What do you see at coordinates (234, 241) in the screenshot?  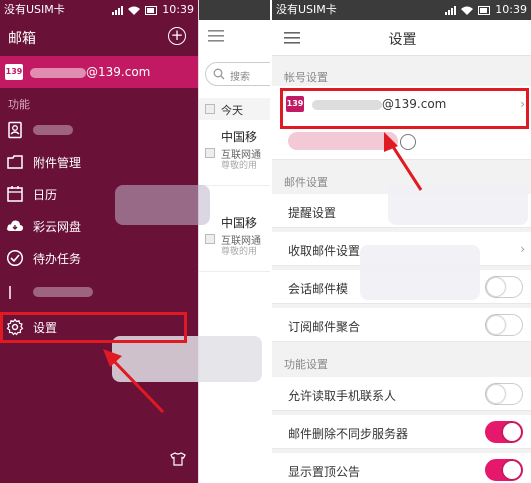 I see `mail-list-panel: 搜索 今天 中国移 互联网通 尊敬的用 中国移 互联网通 尊敬的用` at bounding box center [234, 241].